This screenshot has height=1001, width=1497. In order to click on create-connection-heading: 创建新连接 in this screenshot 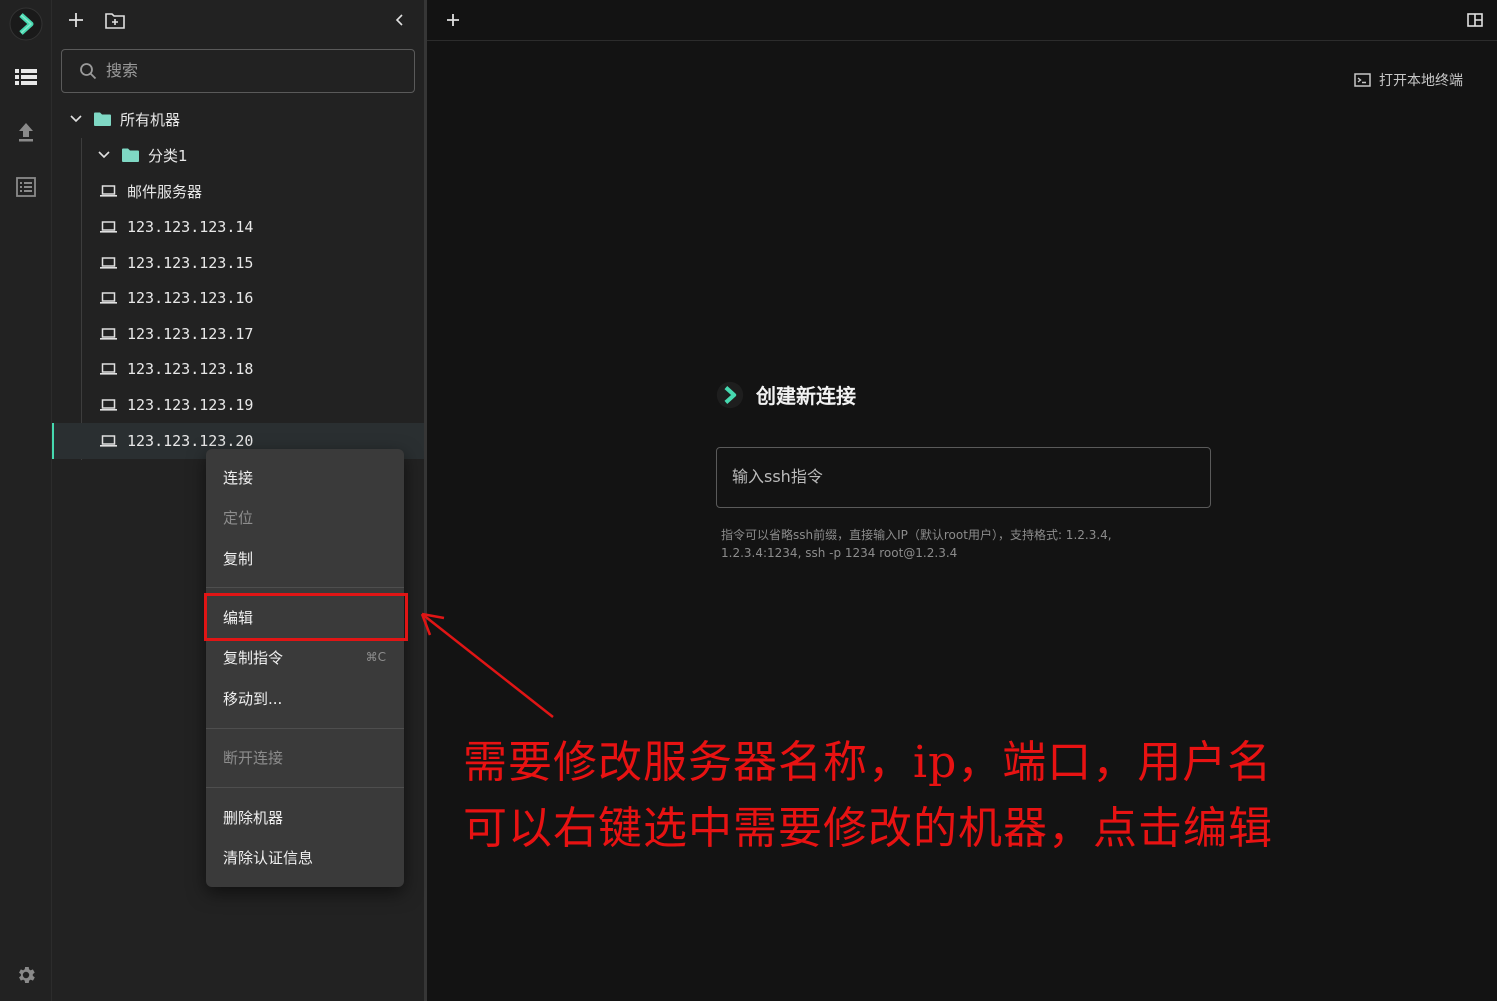, I will do `click(786, 394)`.